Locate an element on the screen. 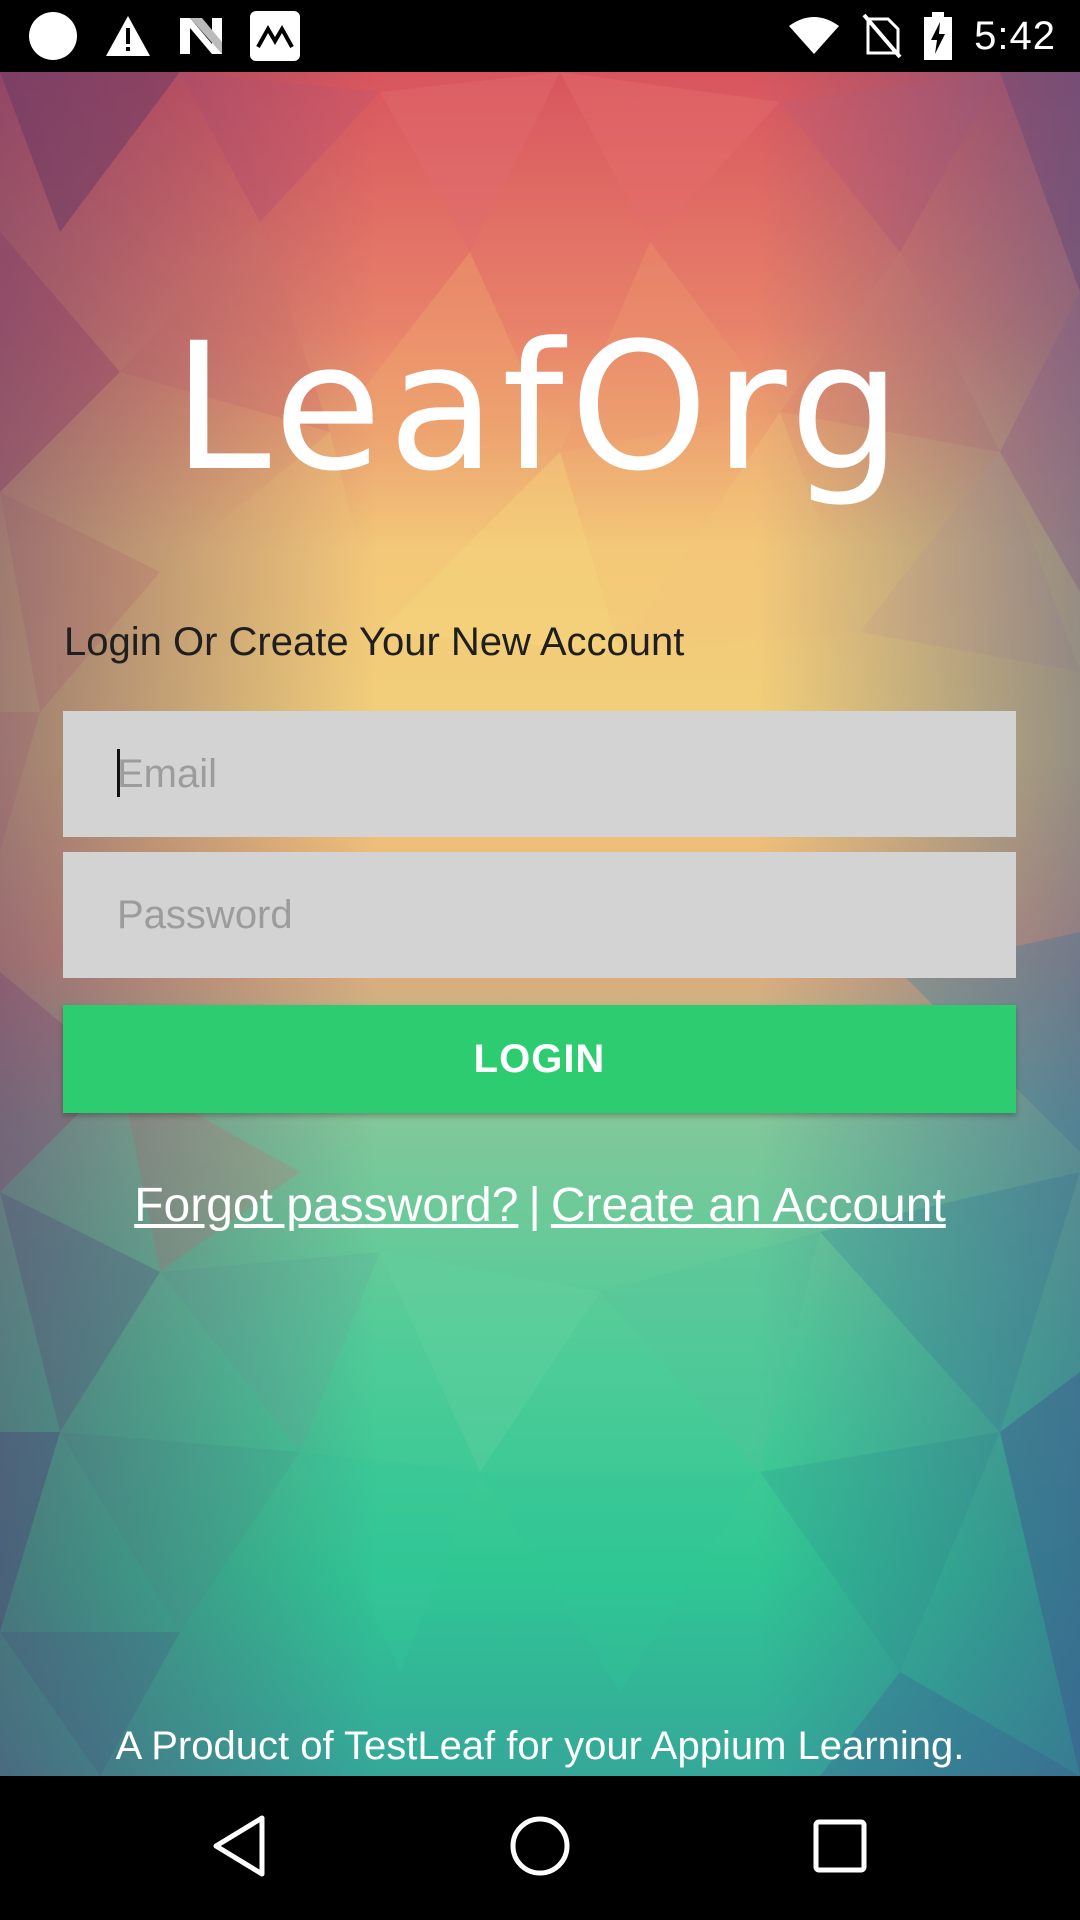 The height and width of the screenshot is (1920, 1080). battery-charging-icon is located at coordinates (938, 36).